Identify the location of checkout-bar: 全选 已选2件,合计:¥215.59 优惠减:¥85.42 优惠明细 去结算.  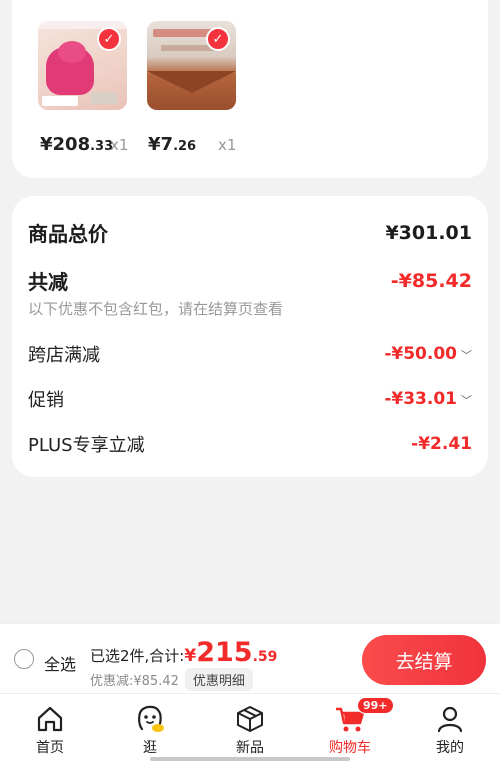
(250, 658).